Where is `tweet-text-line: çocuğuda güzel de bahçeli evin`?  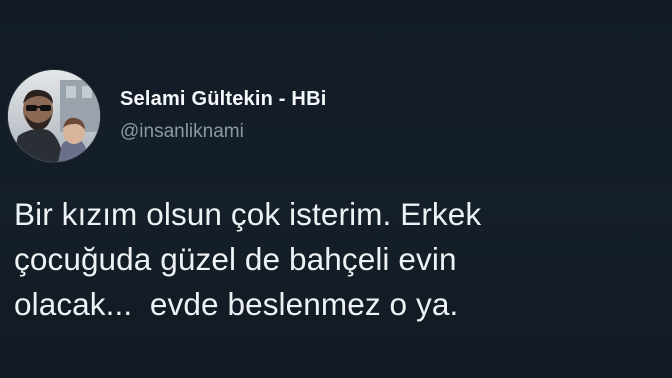
tweet-text-line: çocuğuda güzel de bahçeli evin is located at coordinates (235, 259).